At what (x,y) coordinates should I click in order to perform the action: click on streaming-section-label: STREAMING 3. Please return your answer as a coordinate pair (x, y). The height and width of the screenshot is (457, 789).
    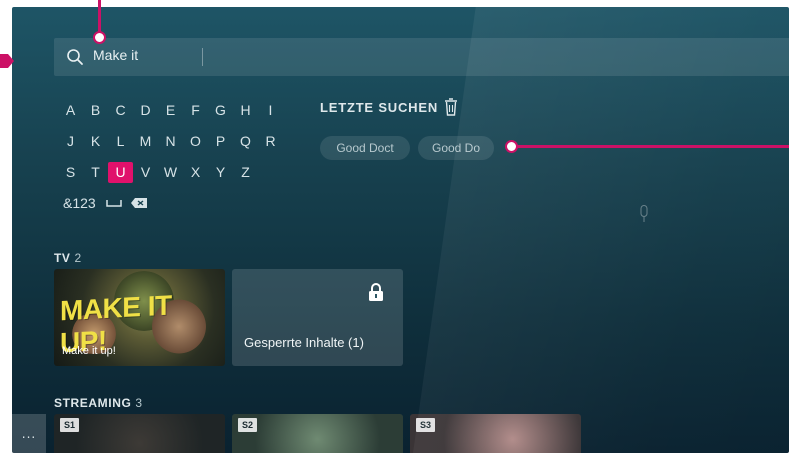
    Looking at the image, I should click on (98, 403).